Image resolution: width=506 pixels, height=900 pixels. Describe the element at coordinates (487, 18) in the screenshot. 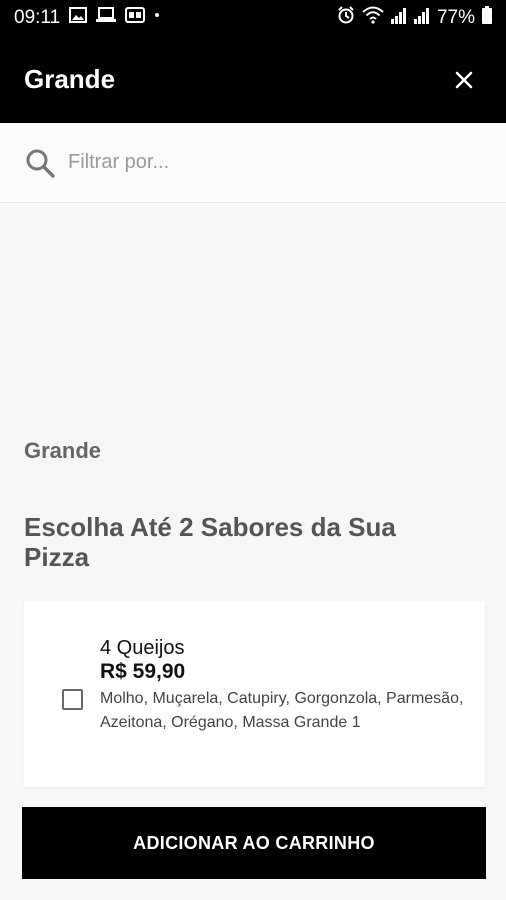

I see `battery-icon` at that location.